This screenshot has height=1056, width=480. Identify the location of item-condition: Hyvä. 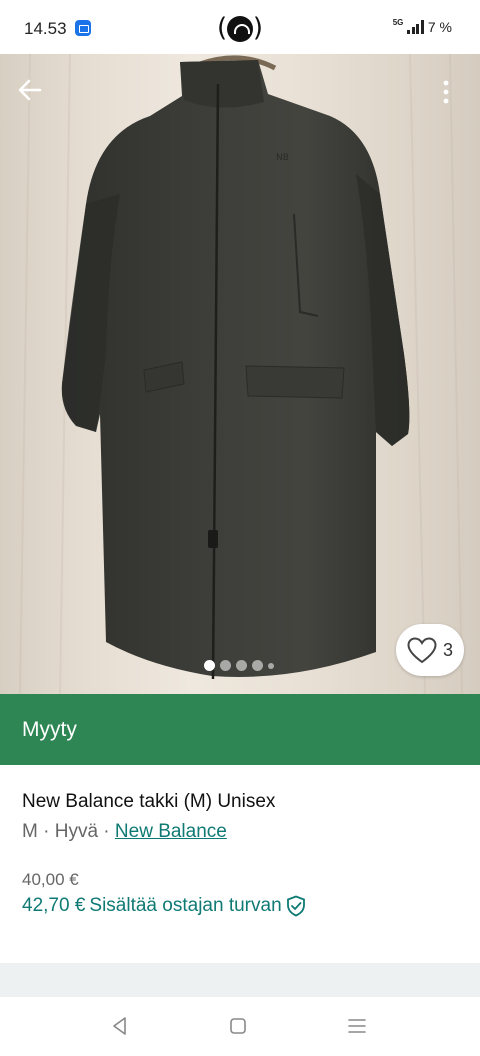
(76, 831).